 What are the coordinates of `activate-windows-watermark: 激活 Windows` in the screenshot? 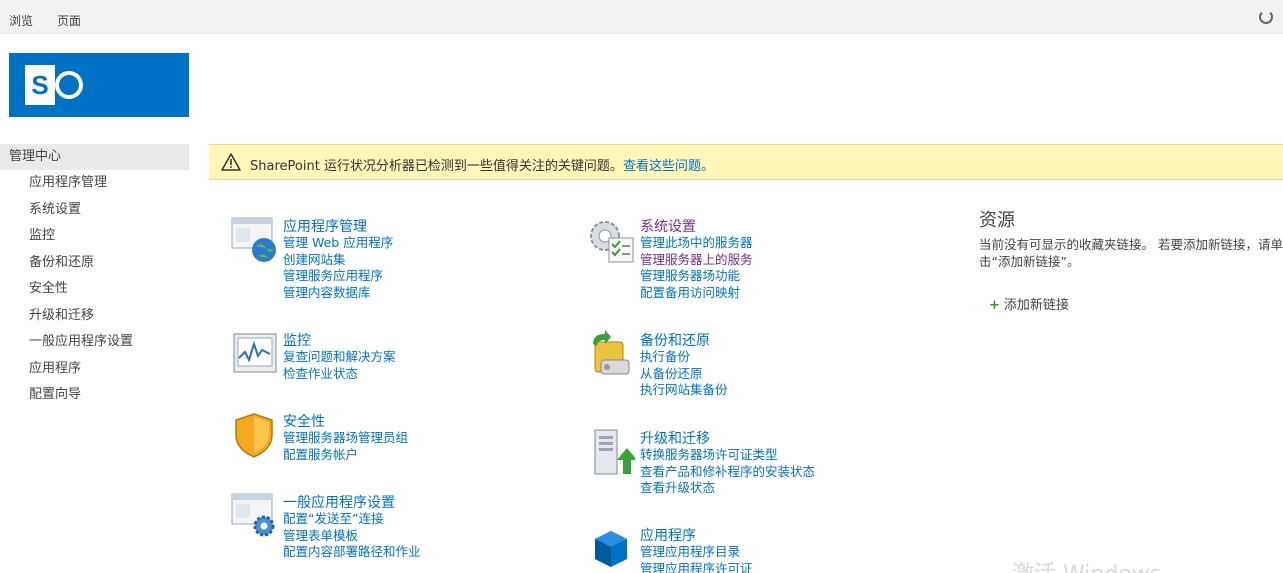 It's located at (1086, 564).